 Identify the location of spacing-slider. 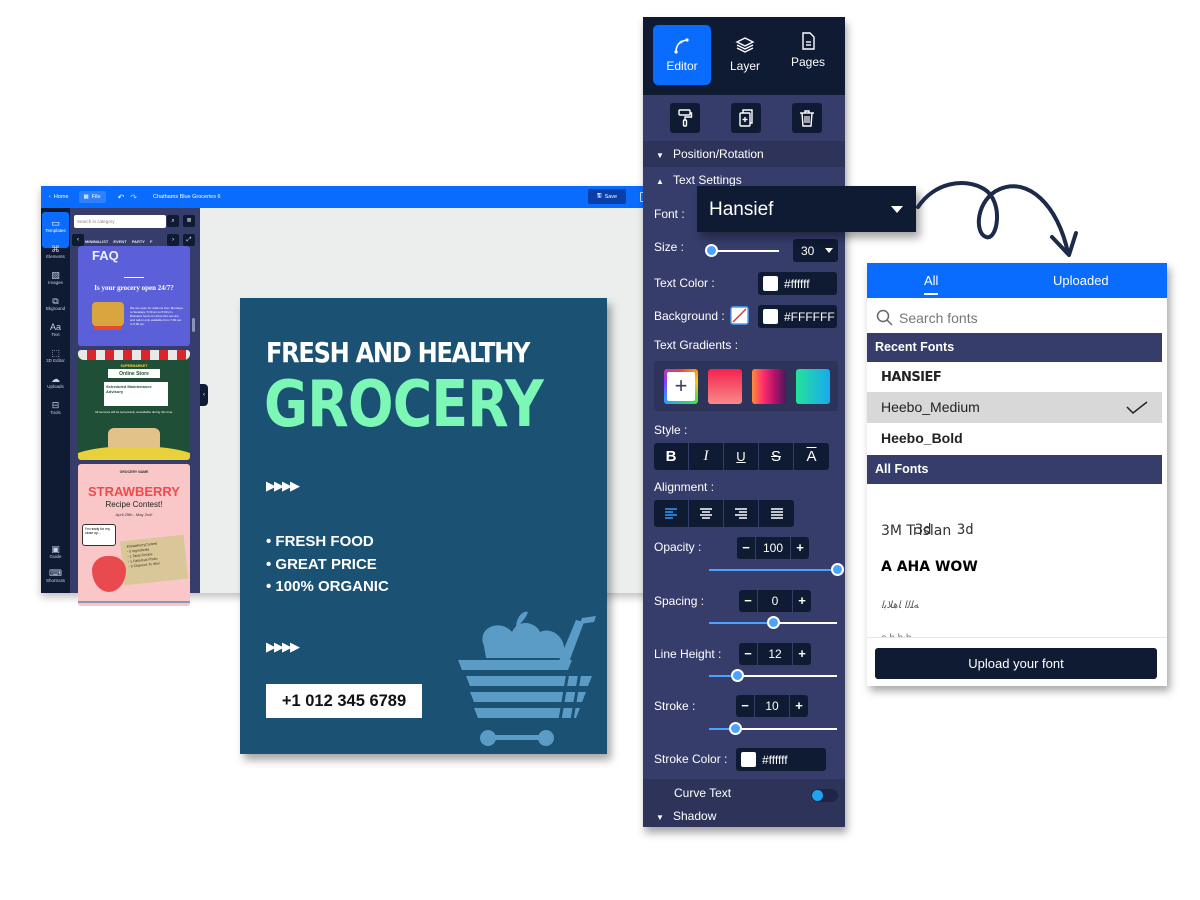
(773, 623).